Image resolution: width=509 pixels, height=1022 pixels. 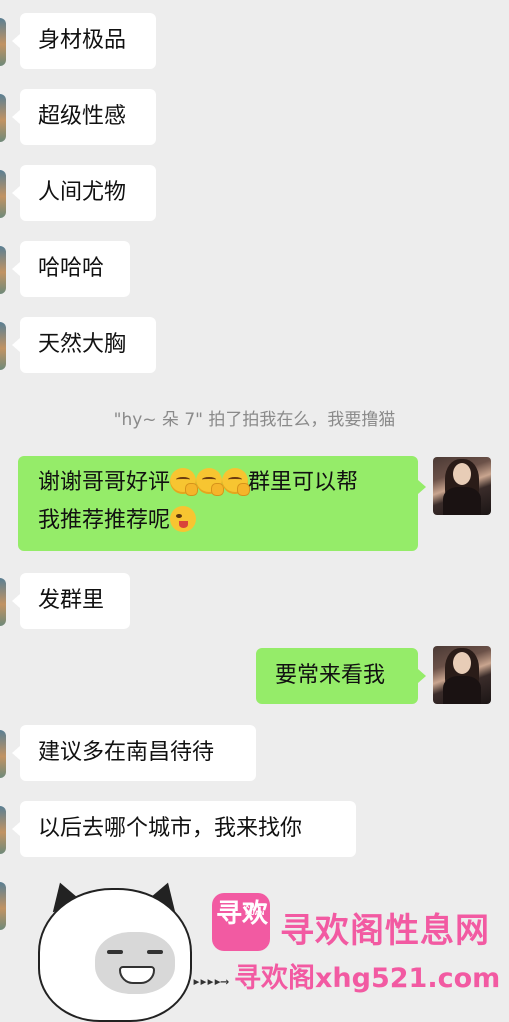 What do you see at coordinates (82, 40) in the screenshot?
I see `message-text: 身材极品` at bounding box center [82, 40].